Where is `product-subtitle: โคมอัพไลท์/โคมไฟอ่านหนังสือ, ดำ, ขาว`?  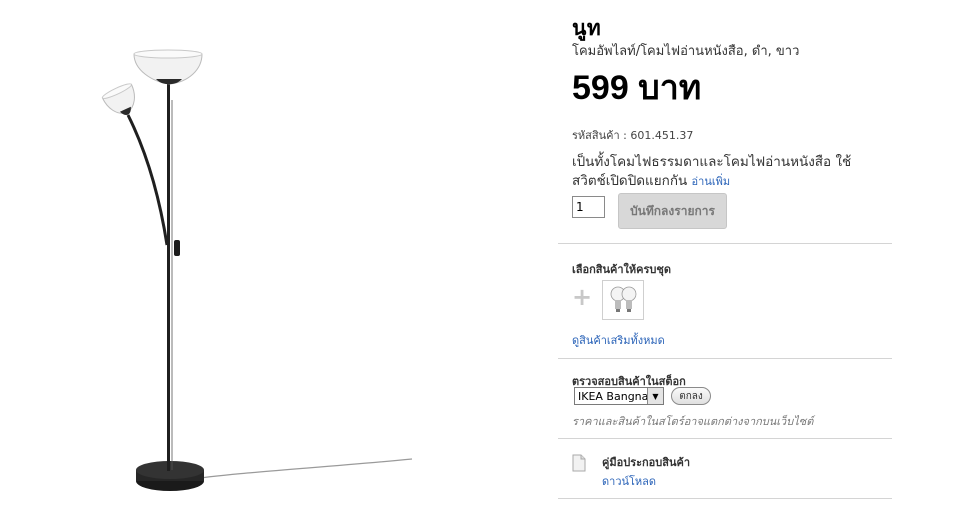 product-subtitle: โคมอัพไลท์/โคมไฟอ่านหนังสือ, ดำ, ขาว is located at coordinates (686, 51).